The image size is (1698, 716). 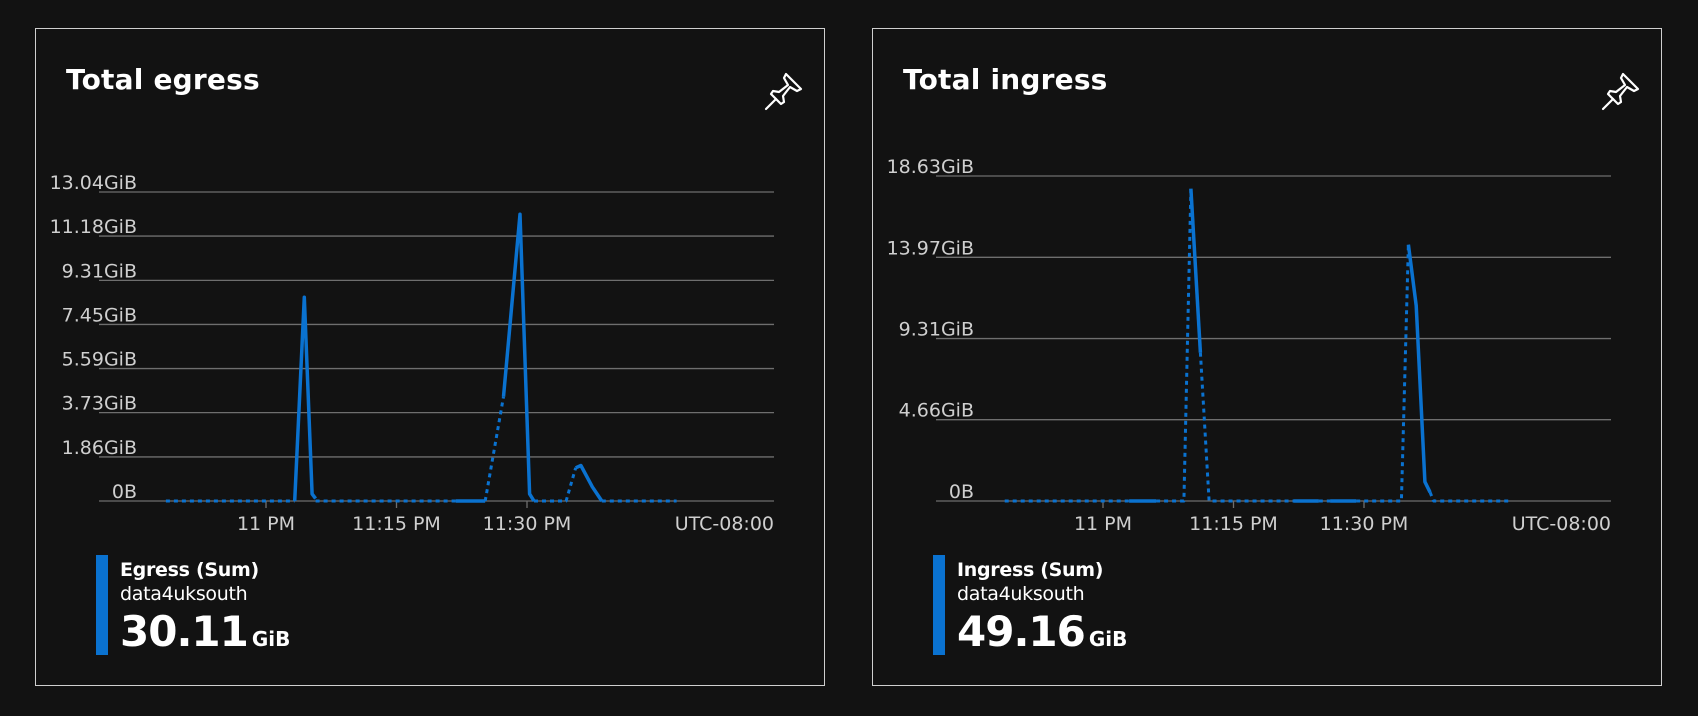 I want to click on legend-total: 30.11 GiB, so click(x=205, y=631).